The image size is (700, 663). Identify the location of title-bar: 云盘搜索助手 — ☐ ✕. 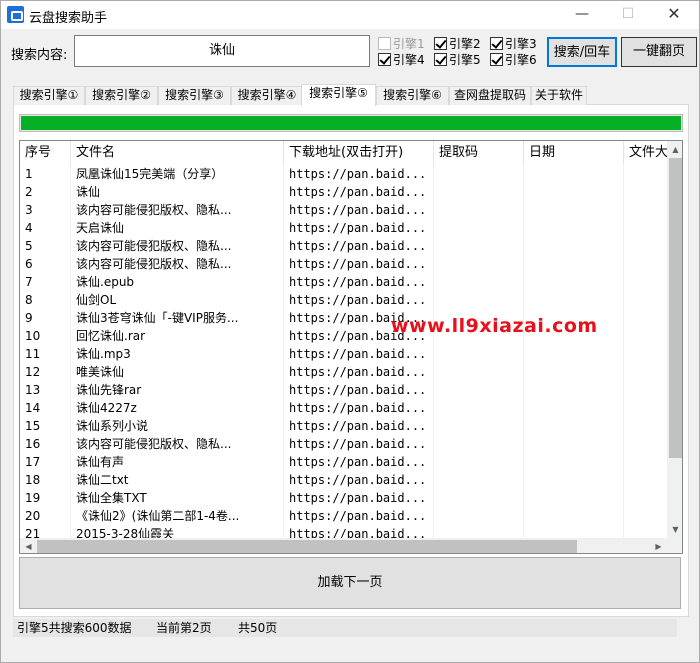
(350, 15).